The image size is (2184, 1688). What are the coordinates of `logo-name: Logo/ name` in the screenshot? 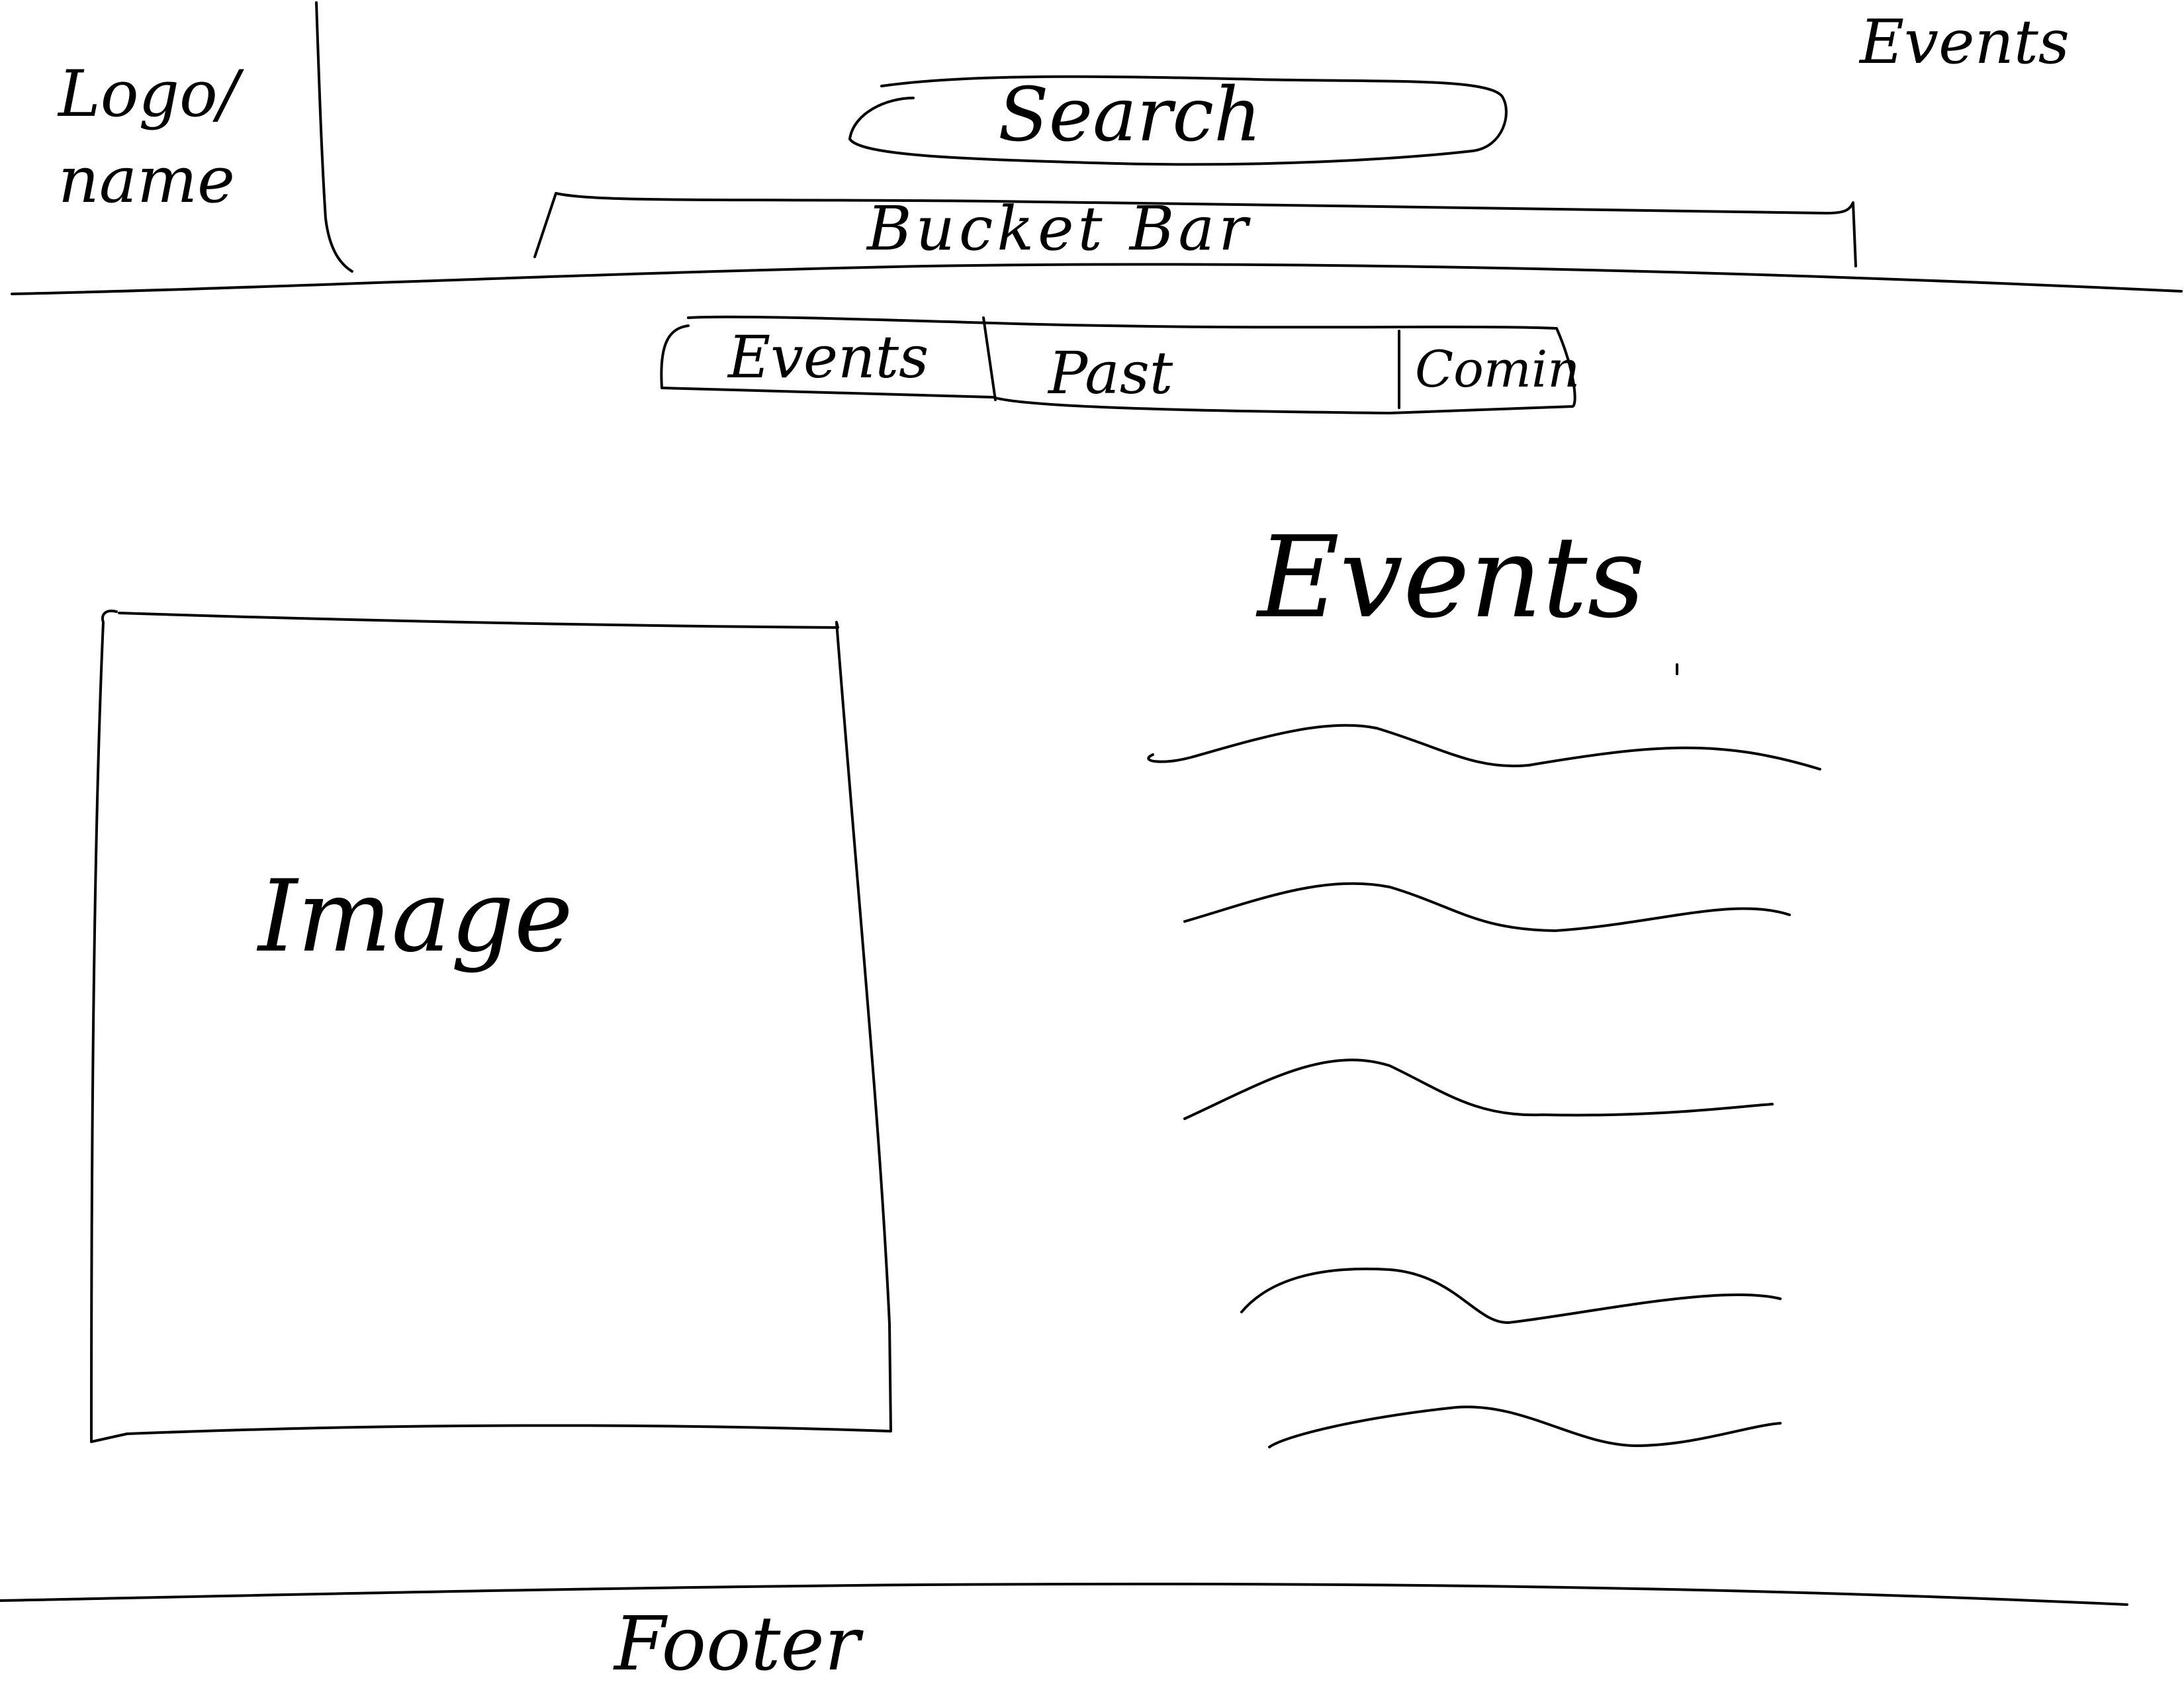 It's located at (167, 137).